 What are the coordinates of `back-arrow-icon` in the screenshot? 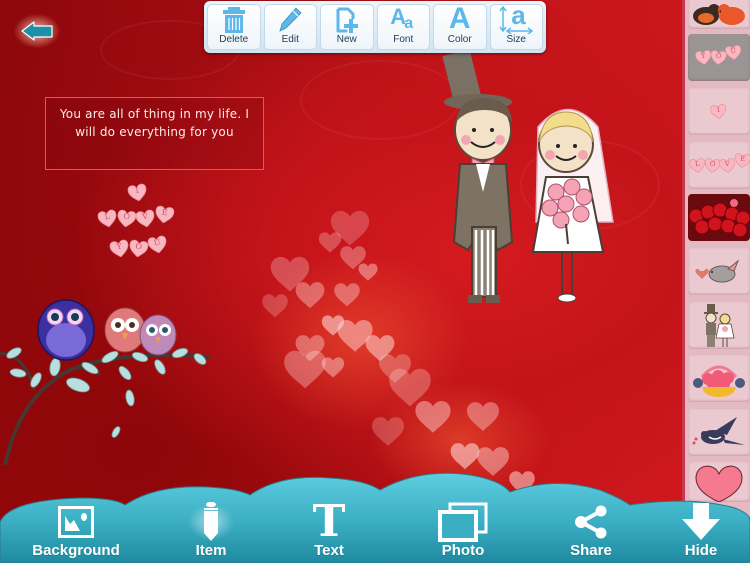 It's located at (37, 31).